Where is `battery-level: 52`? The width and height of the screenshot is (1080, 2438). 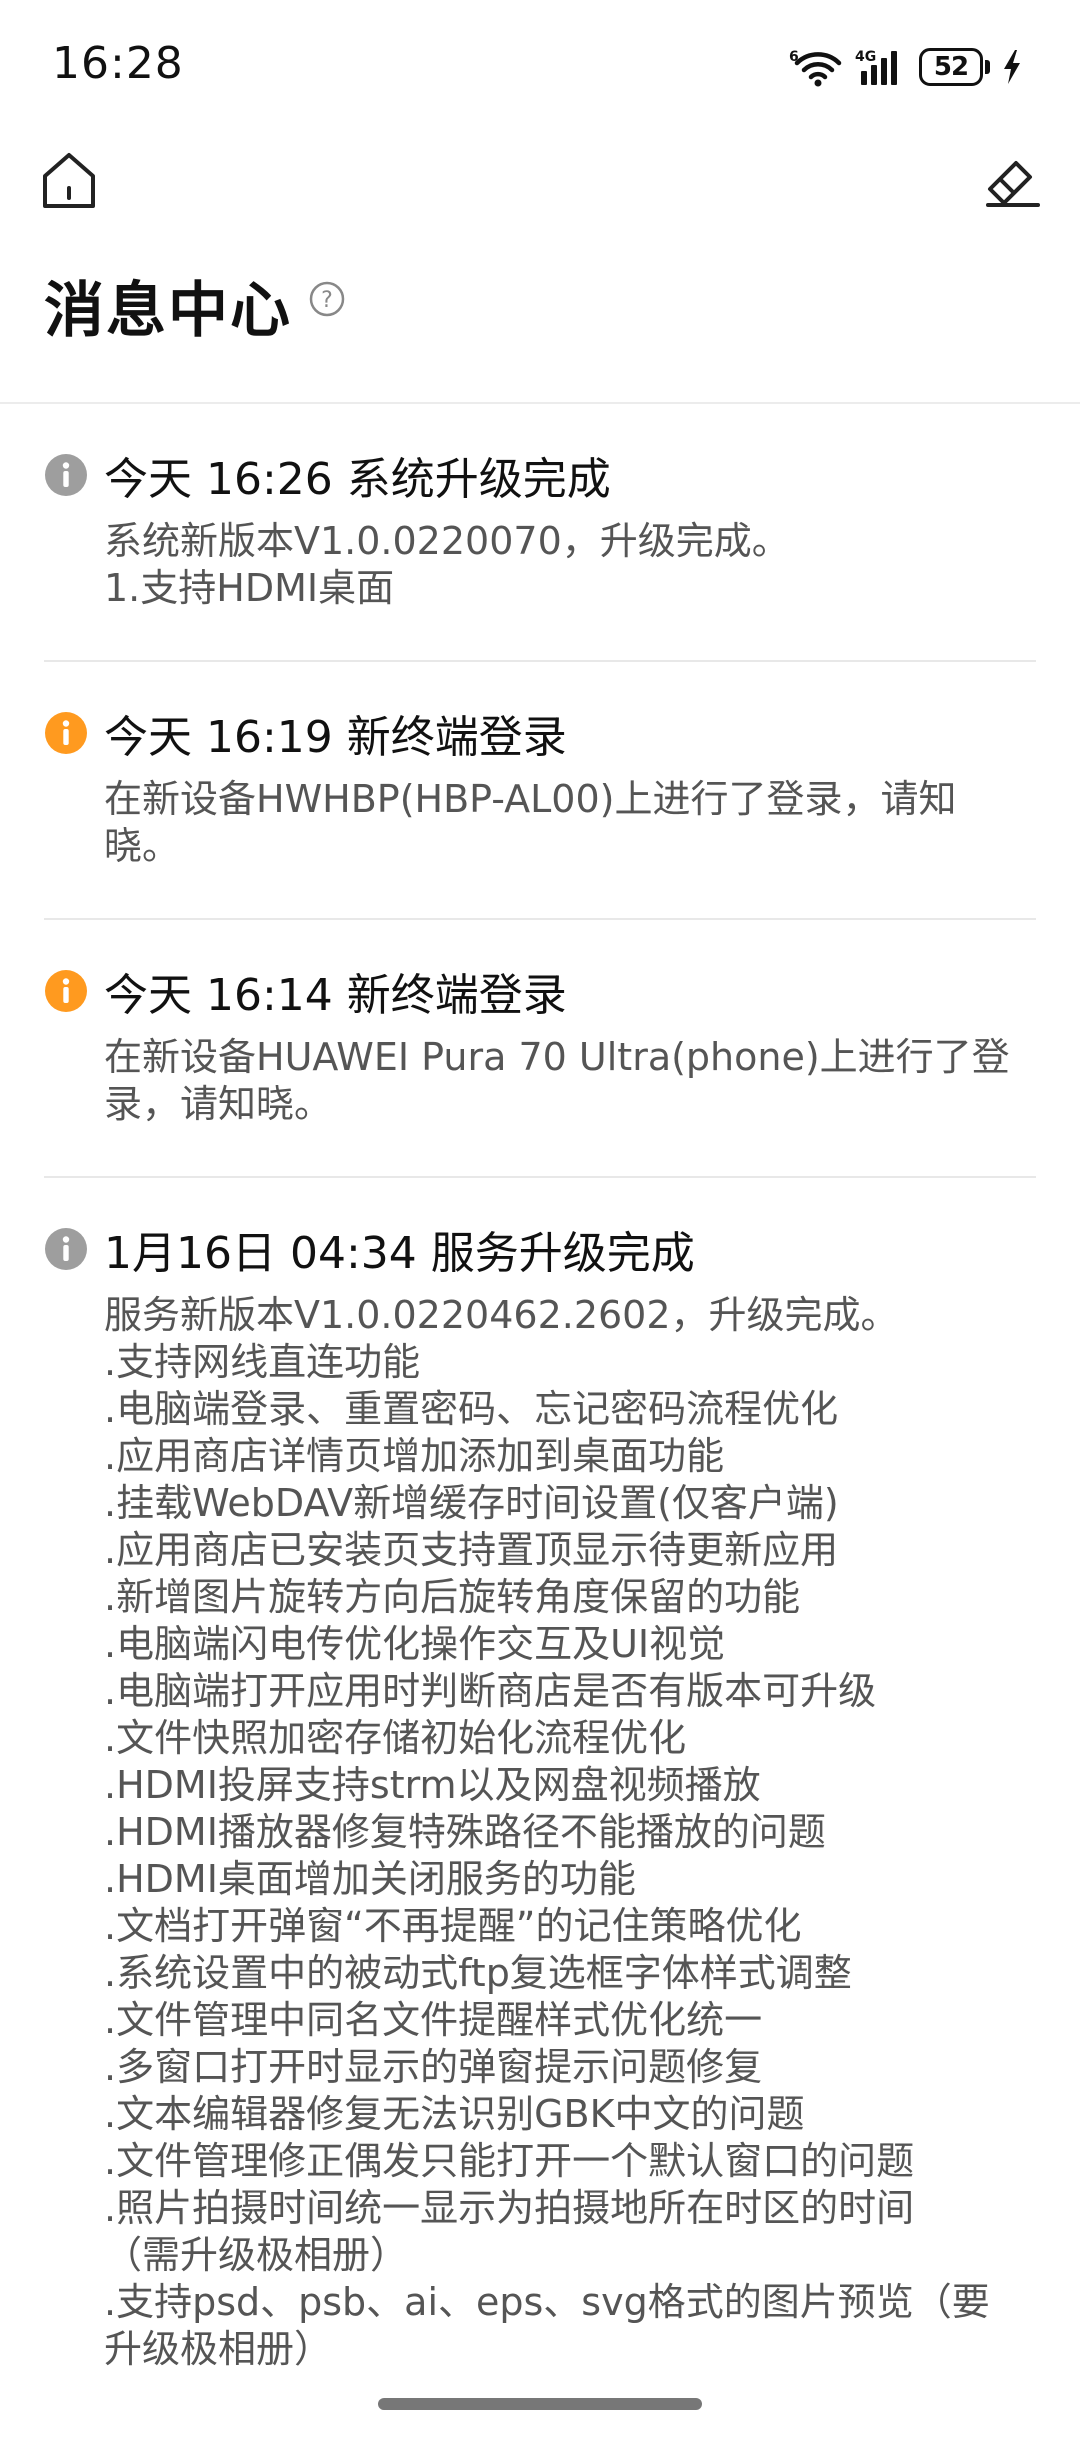
battery-level: 52 is located at coordinates (951, 67).